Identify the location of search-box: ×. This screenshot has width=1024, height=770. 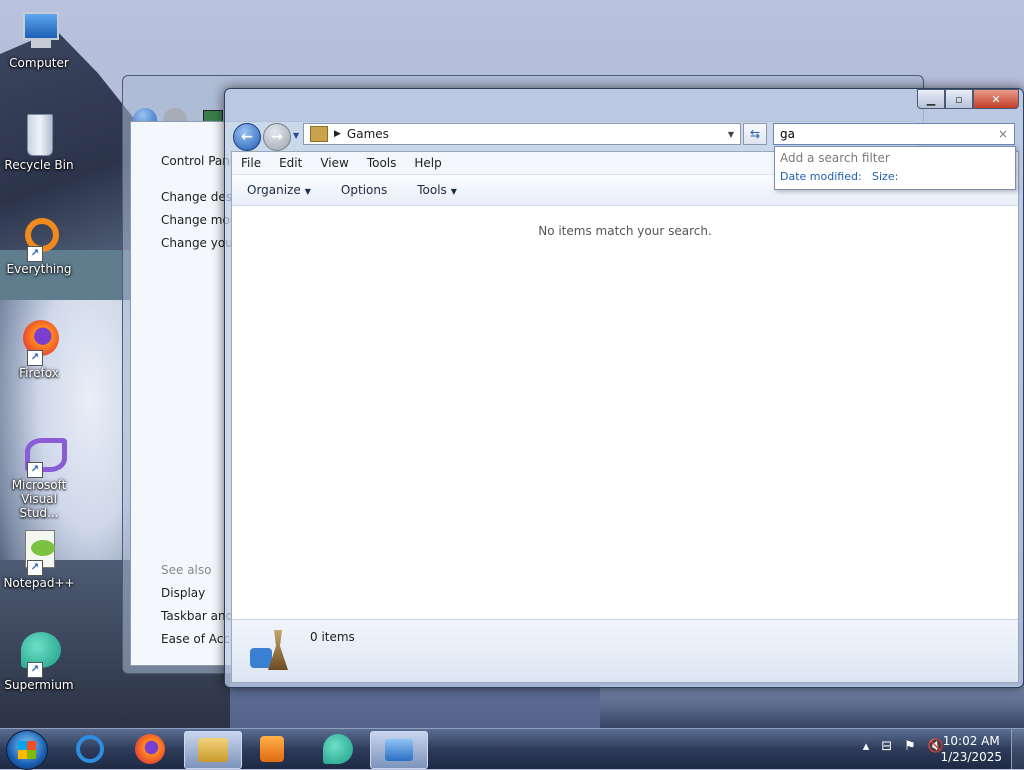
(894, 134).